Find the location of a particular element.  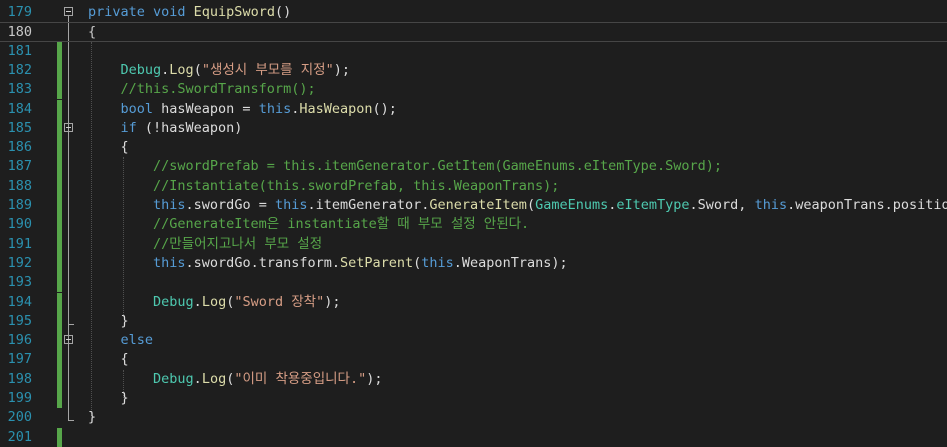

code-line: 186 { is located at coordinates (473, 148).